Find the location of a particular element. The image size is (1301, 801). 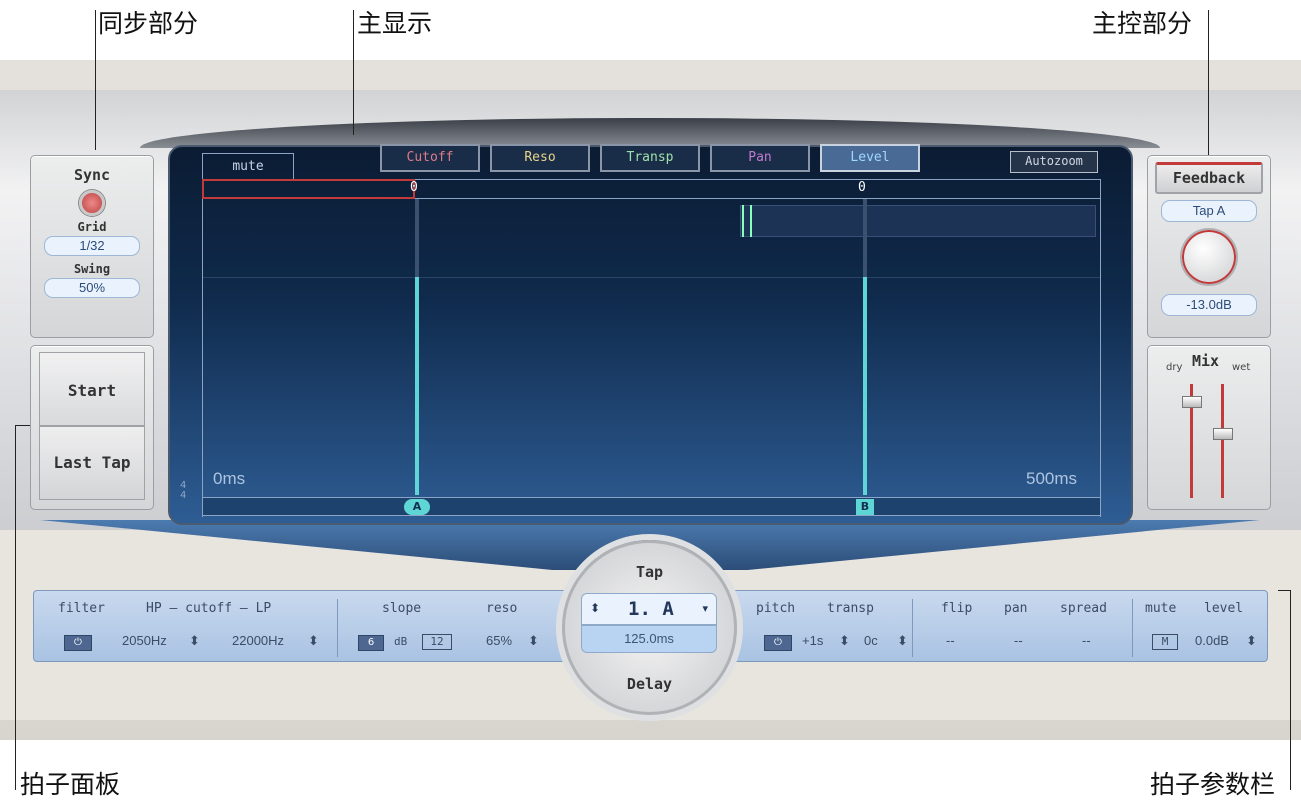

transp-header: transp is located at coordinates (850, 608).